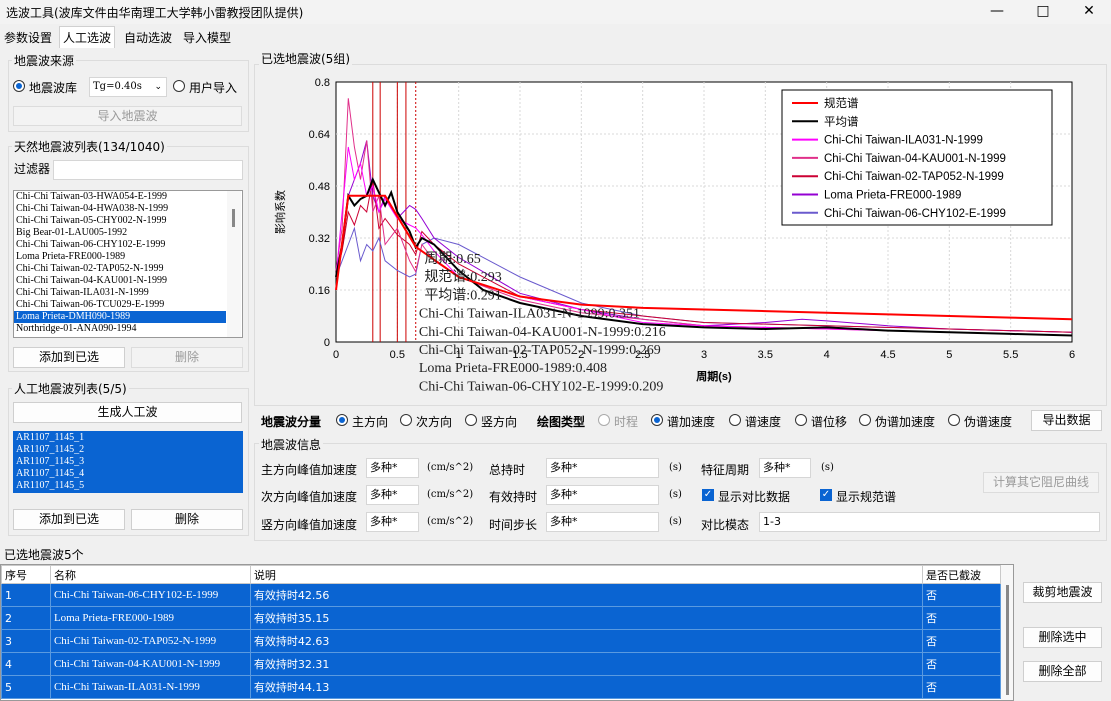 This screenshot has height=701, width=1111. What do you see at coordinates (26, 574) in the screenshot?
I see `table-header-cell: 序号` at bounding box center [26, 574].